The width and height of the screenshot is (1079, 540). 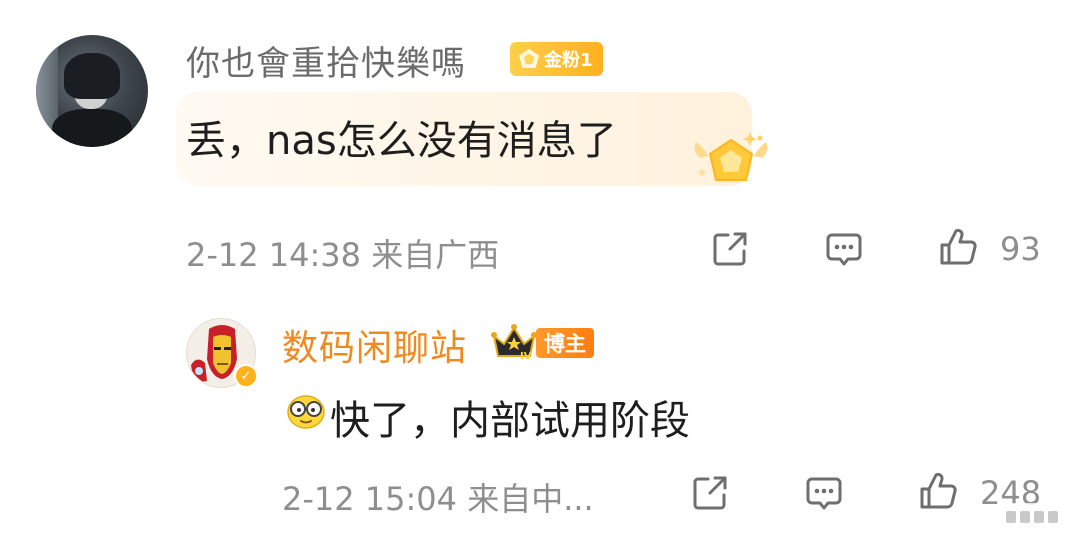 I want to click on fan-badge: 金粉1, so click(x=556, y=59).